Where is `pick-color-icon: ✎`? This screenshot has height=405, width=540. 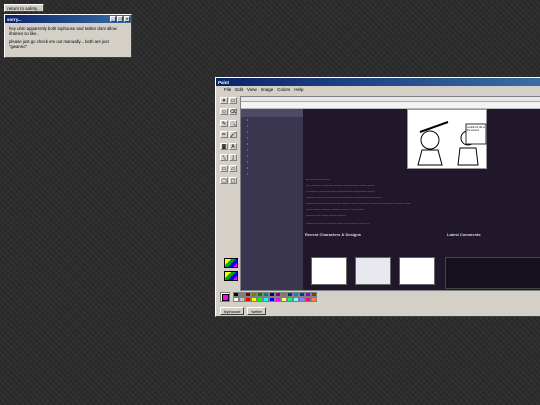
pick-color-icon: ✎ is located at coordinates (224, 123).